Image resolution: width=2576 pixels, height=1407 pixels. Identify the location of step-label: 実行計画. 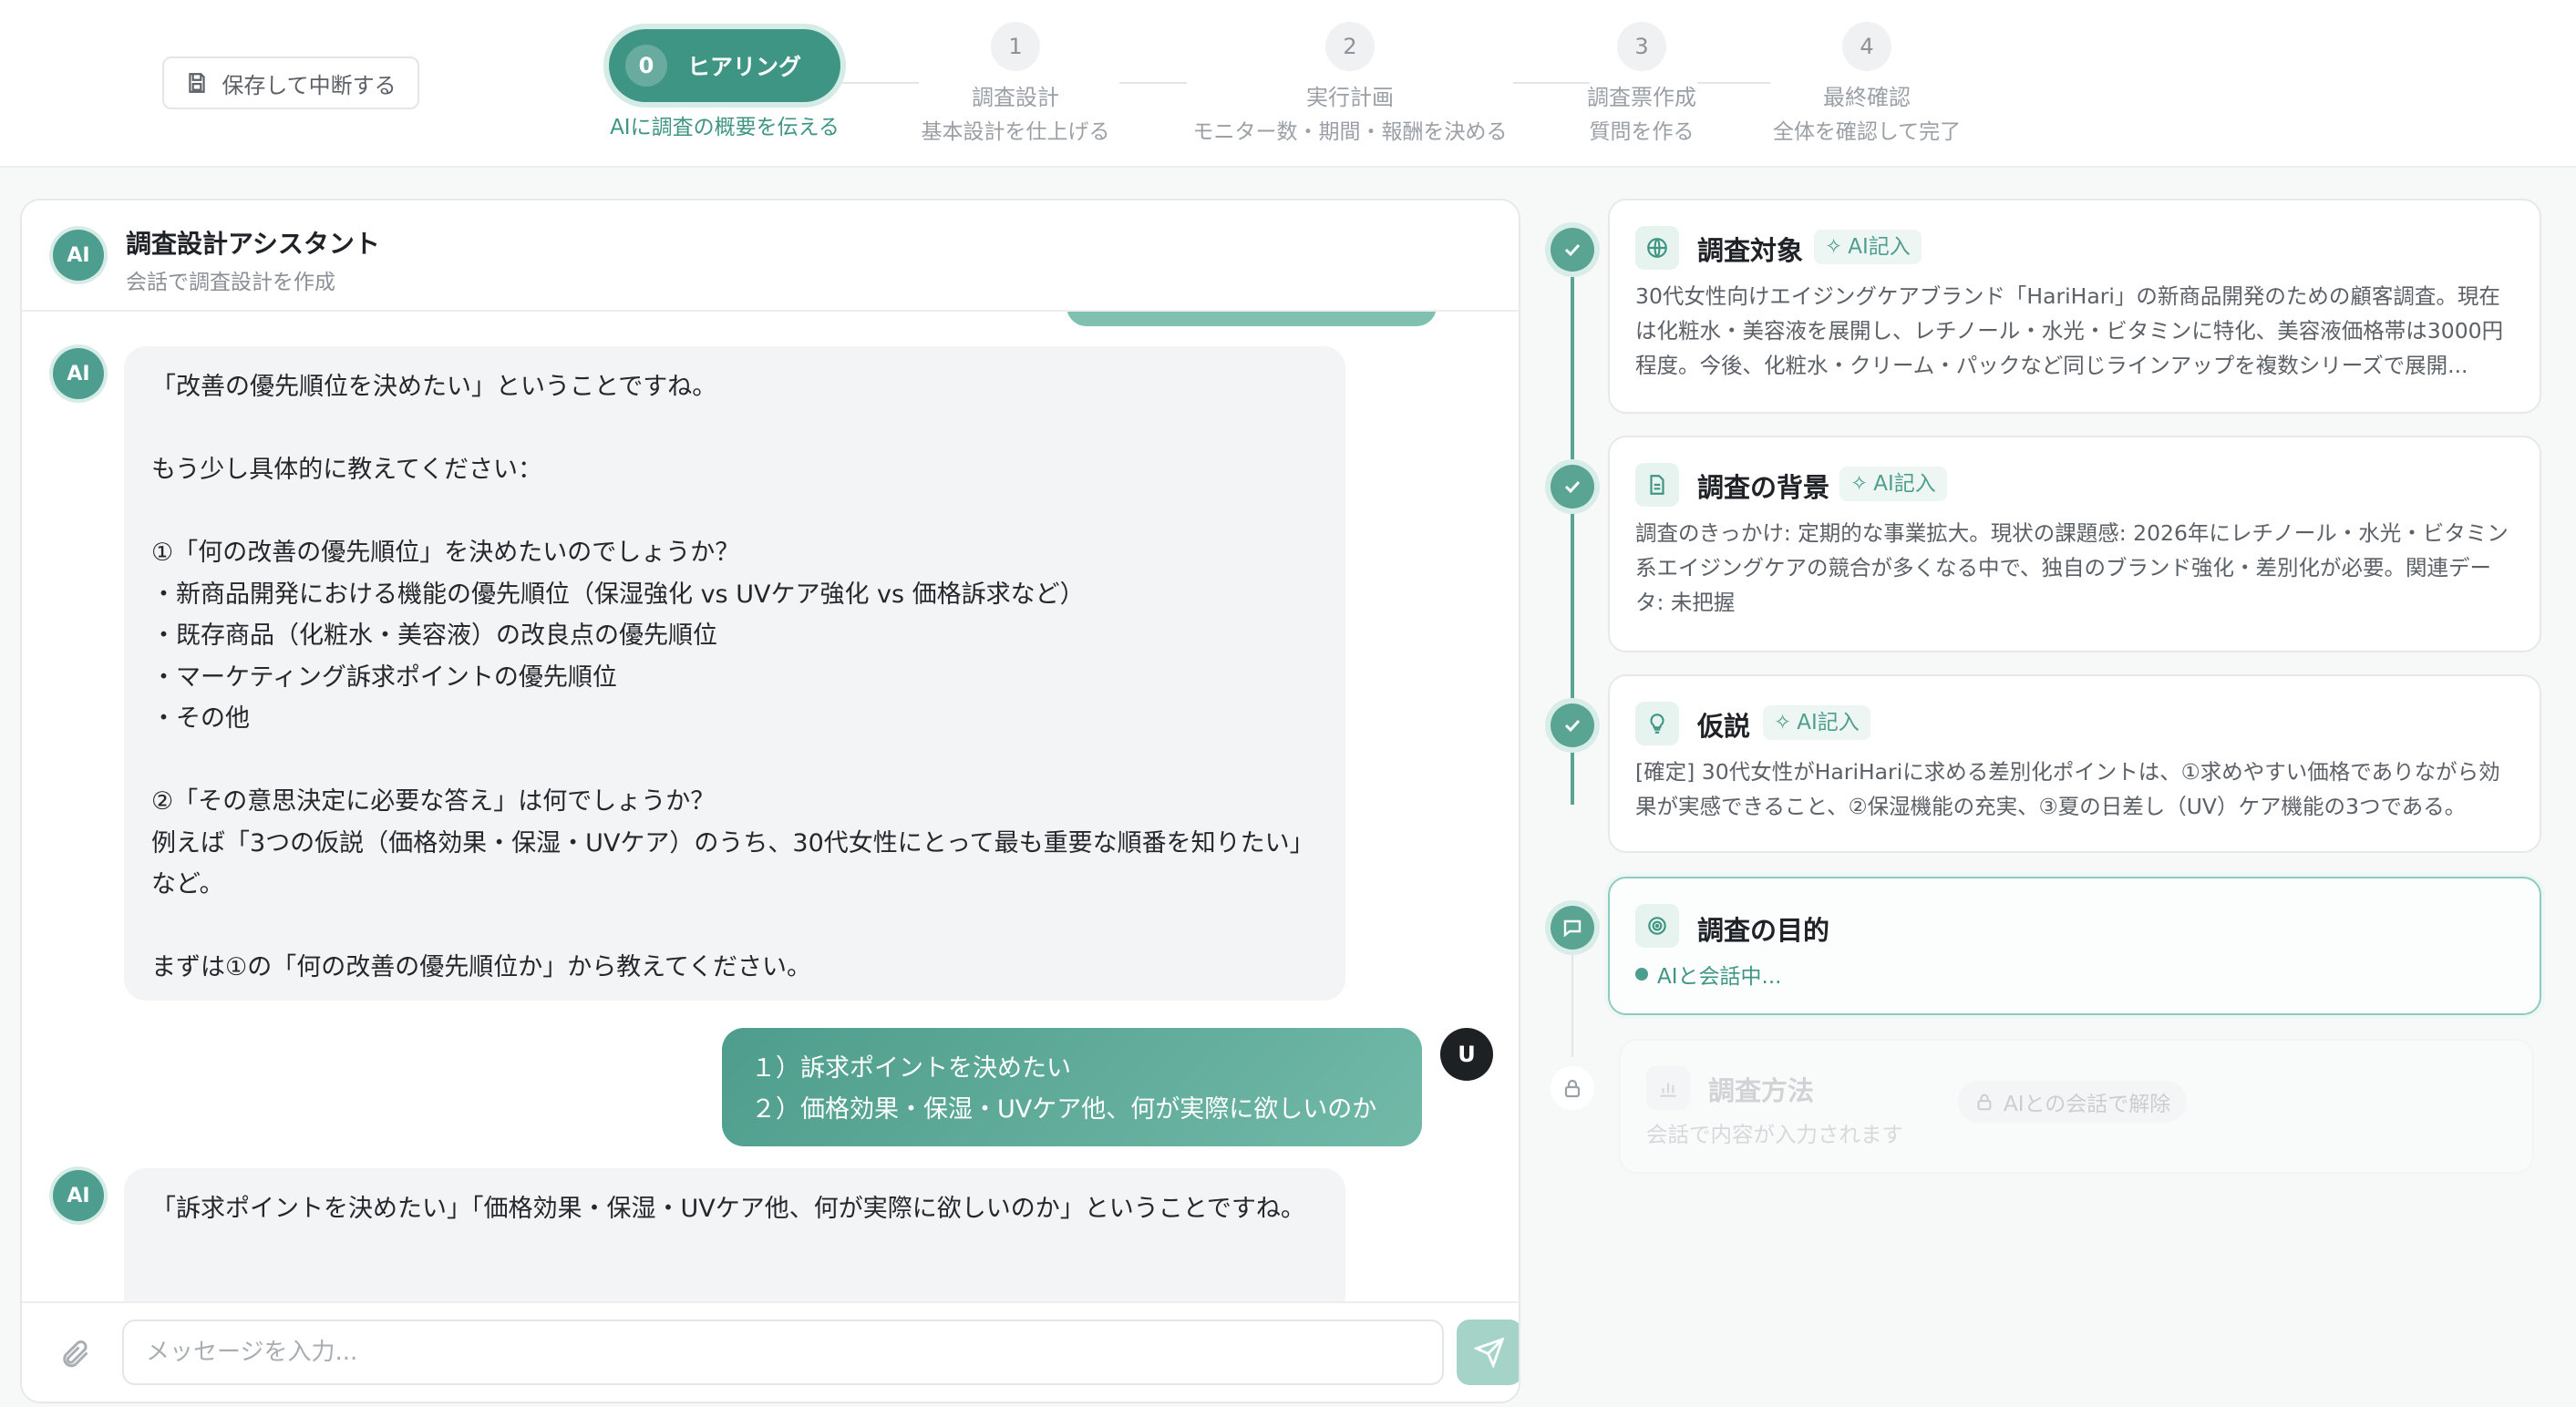
(1350, 97).